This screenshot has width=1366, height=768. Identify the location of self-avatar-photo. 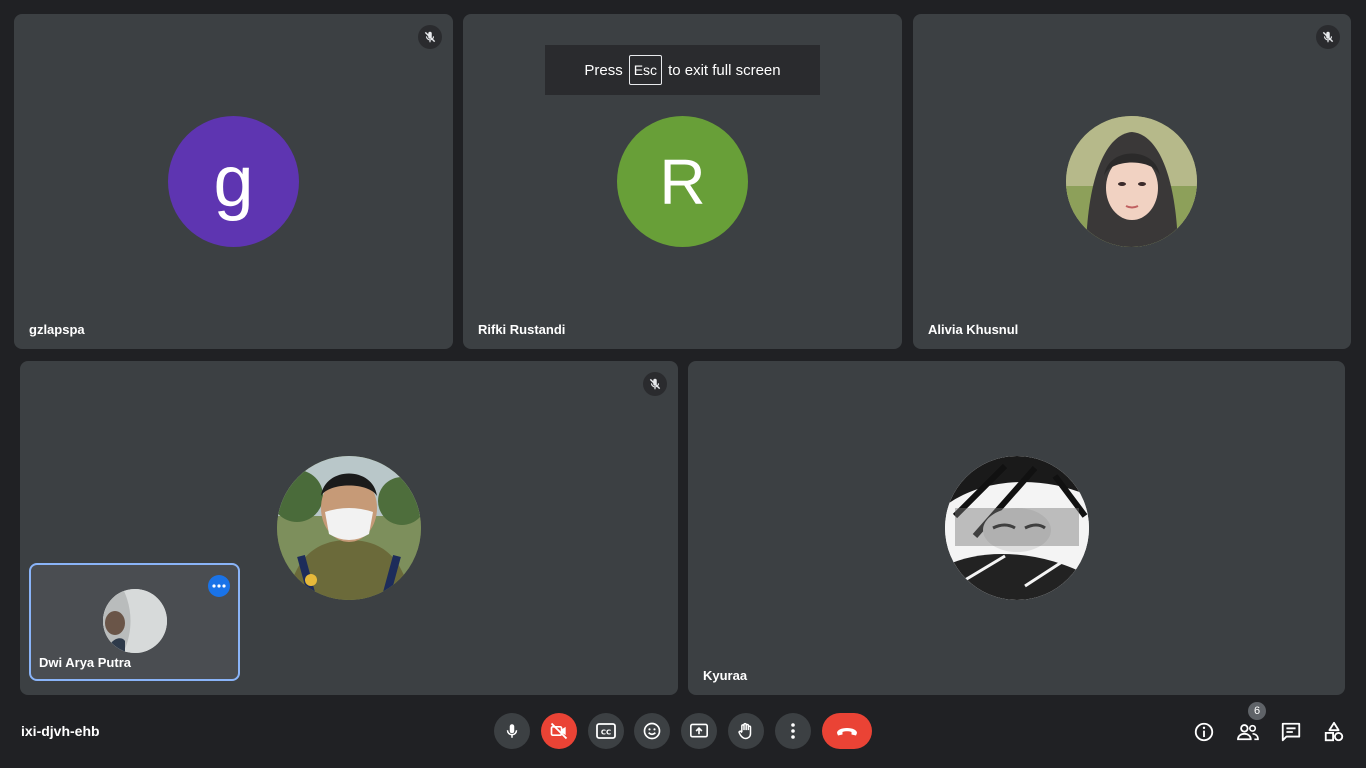
(135, 621).